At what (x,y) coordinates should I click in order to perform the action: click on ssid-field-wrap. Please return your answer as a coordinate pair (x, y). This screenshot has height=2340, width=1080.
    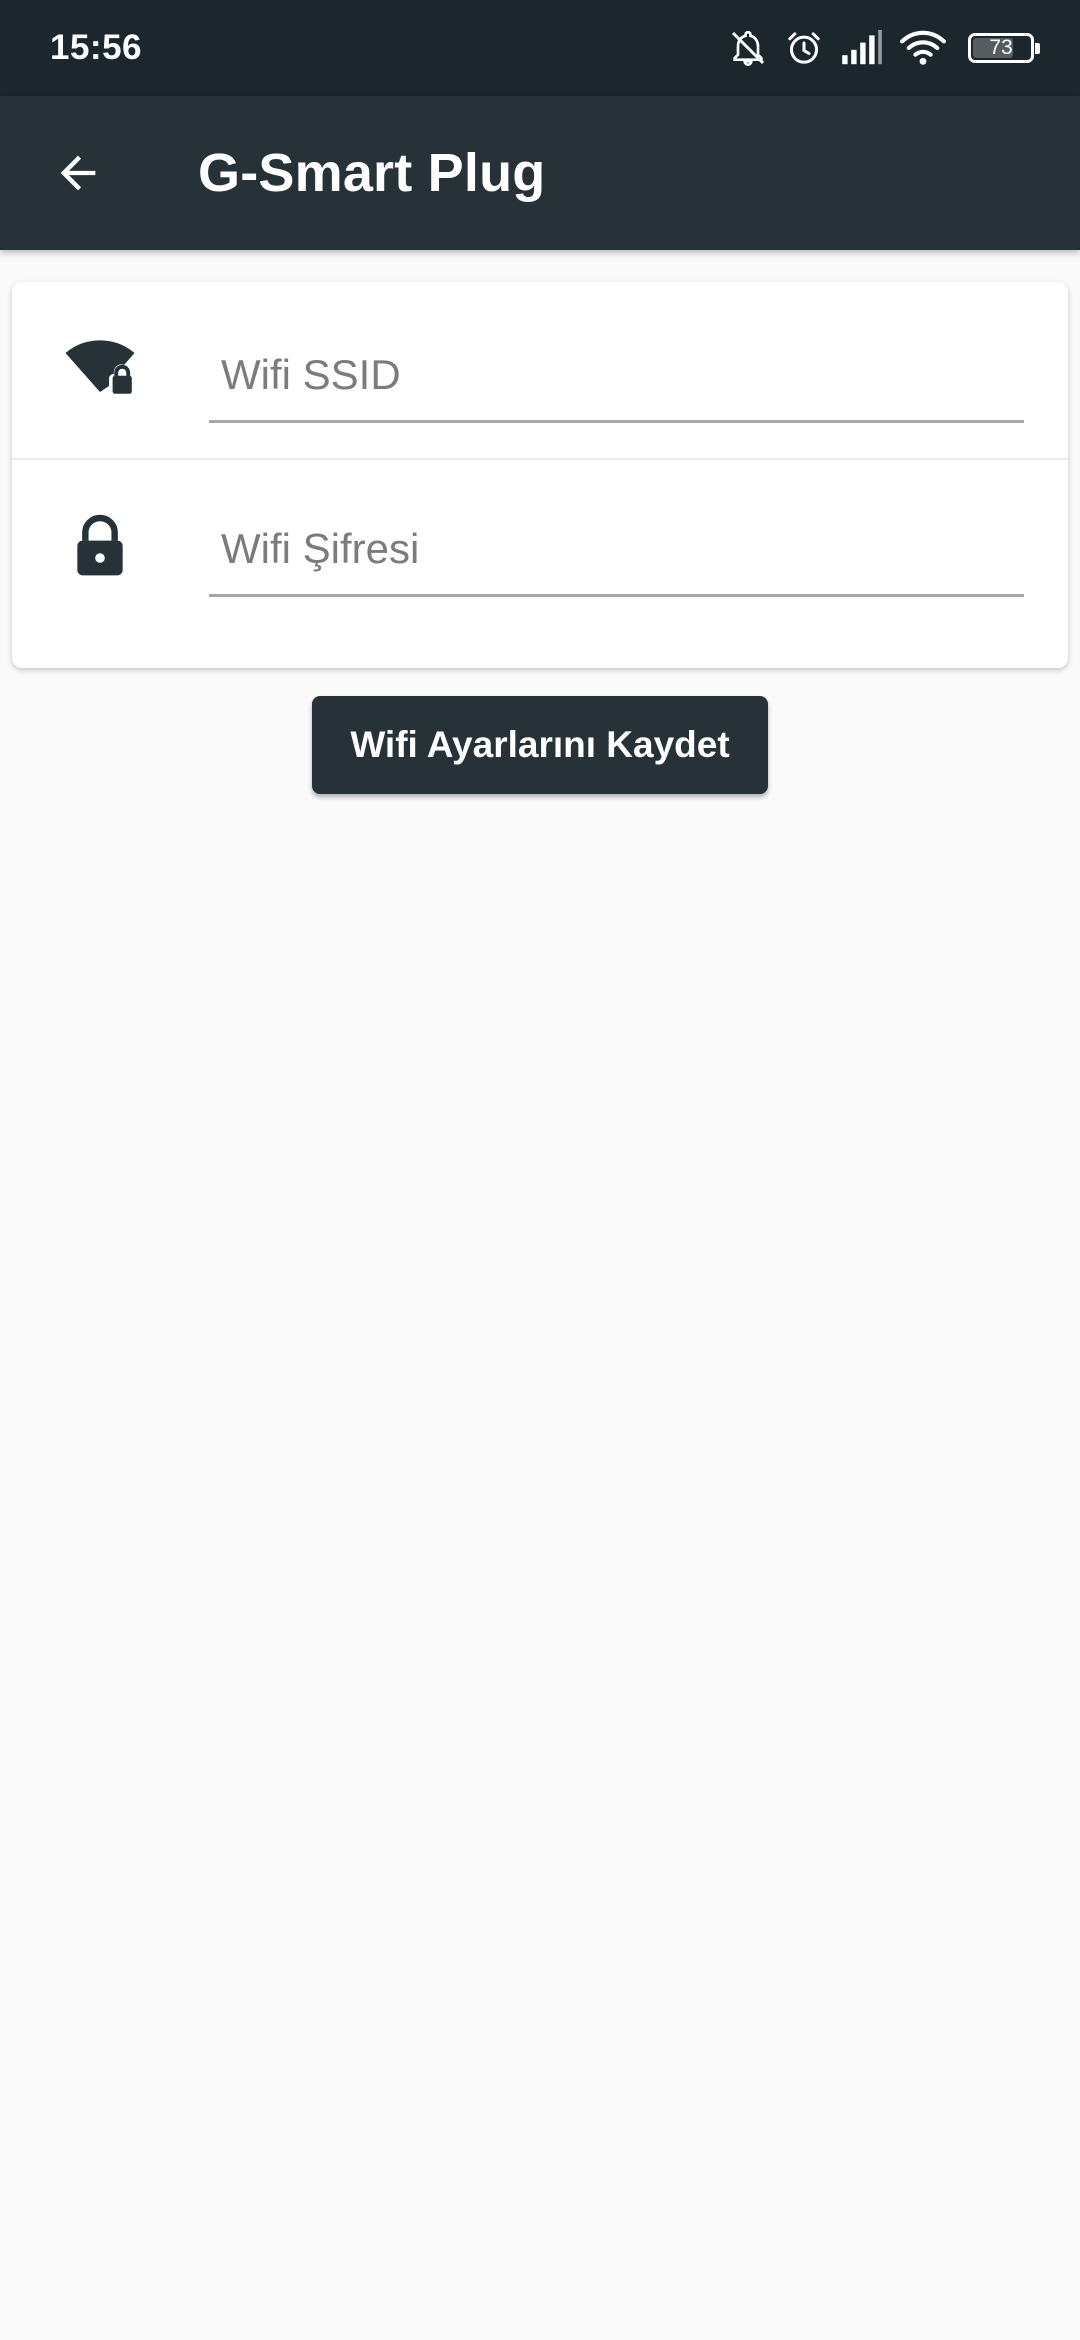
    Looking at the image, I should click on (616, 376).